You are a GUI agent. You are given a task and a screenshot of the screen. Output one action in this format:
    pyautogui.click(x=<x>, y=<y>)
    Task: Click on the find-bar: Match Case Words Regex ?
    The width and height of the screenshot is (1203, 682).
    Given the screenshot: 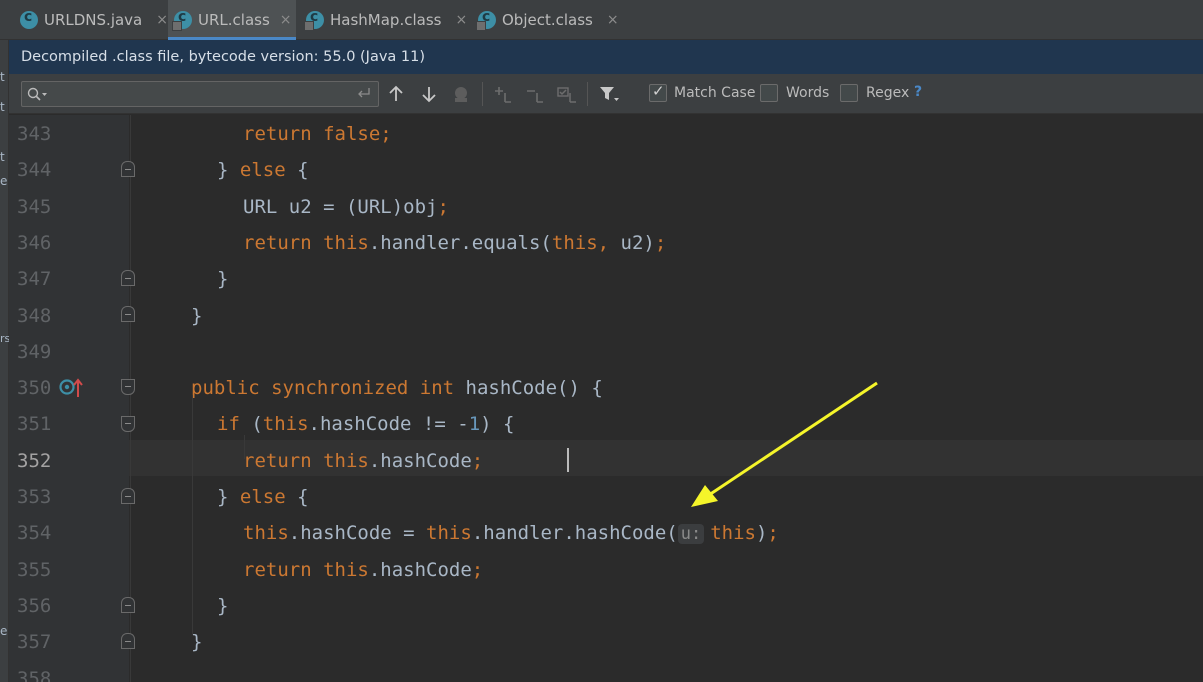 What is the action you would take?
    pyautogui.click(x=606, y=94)
    